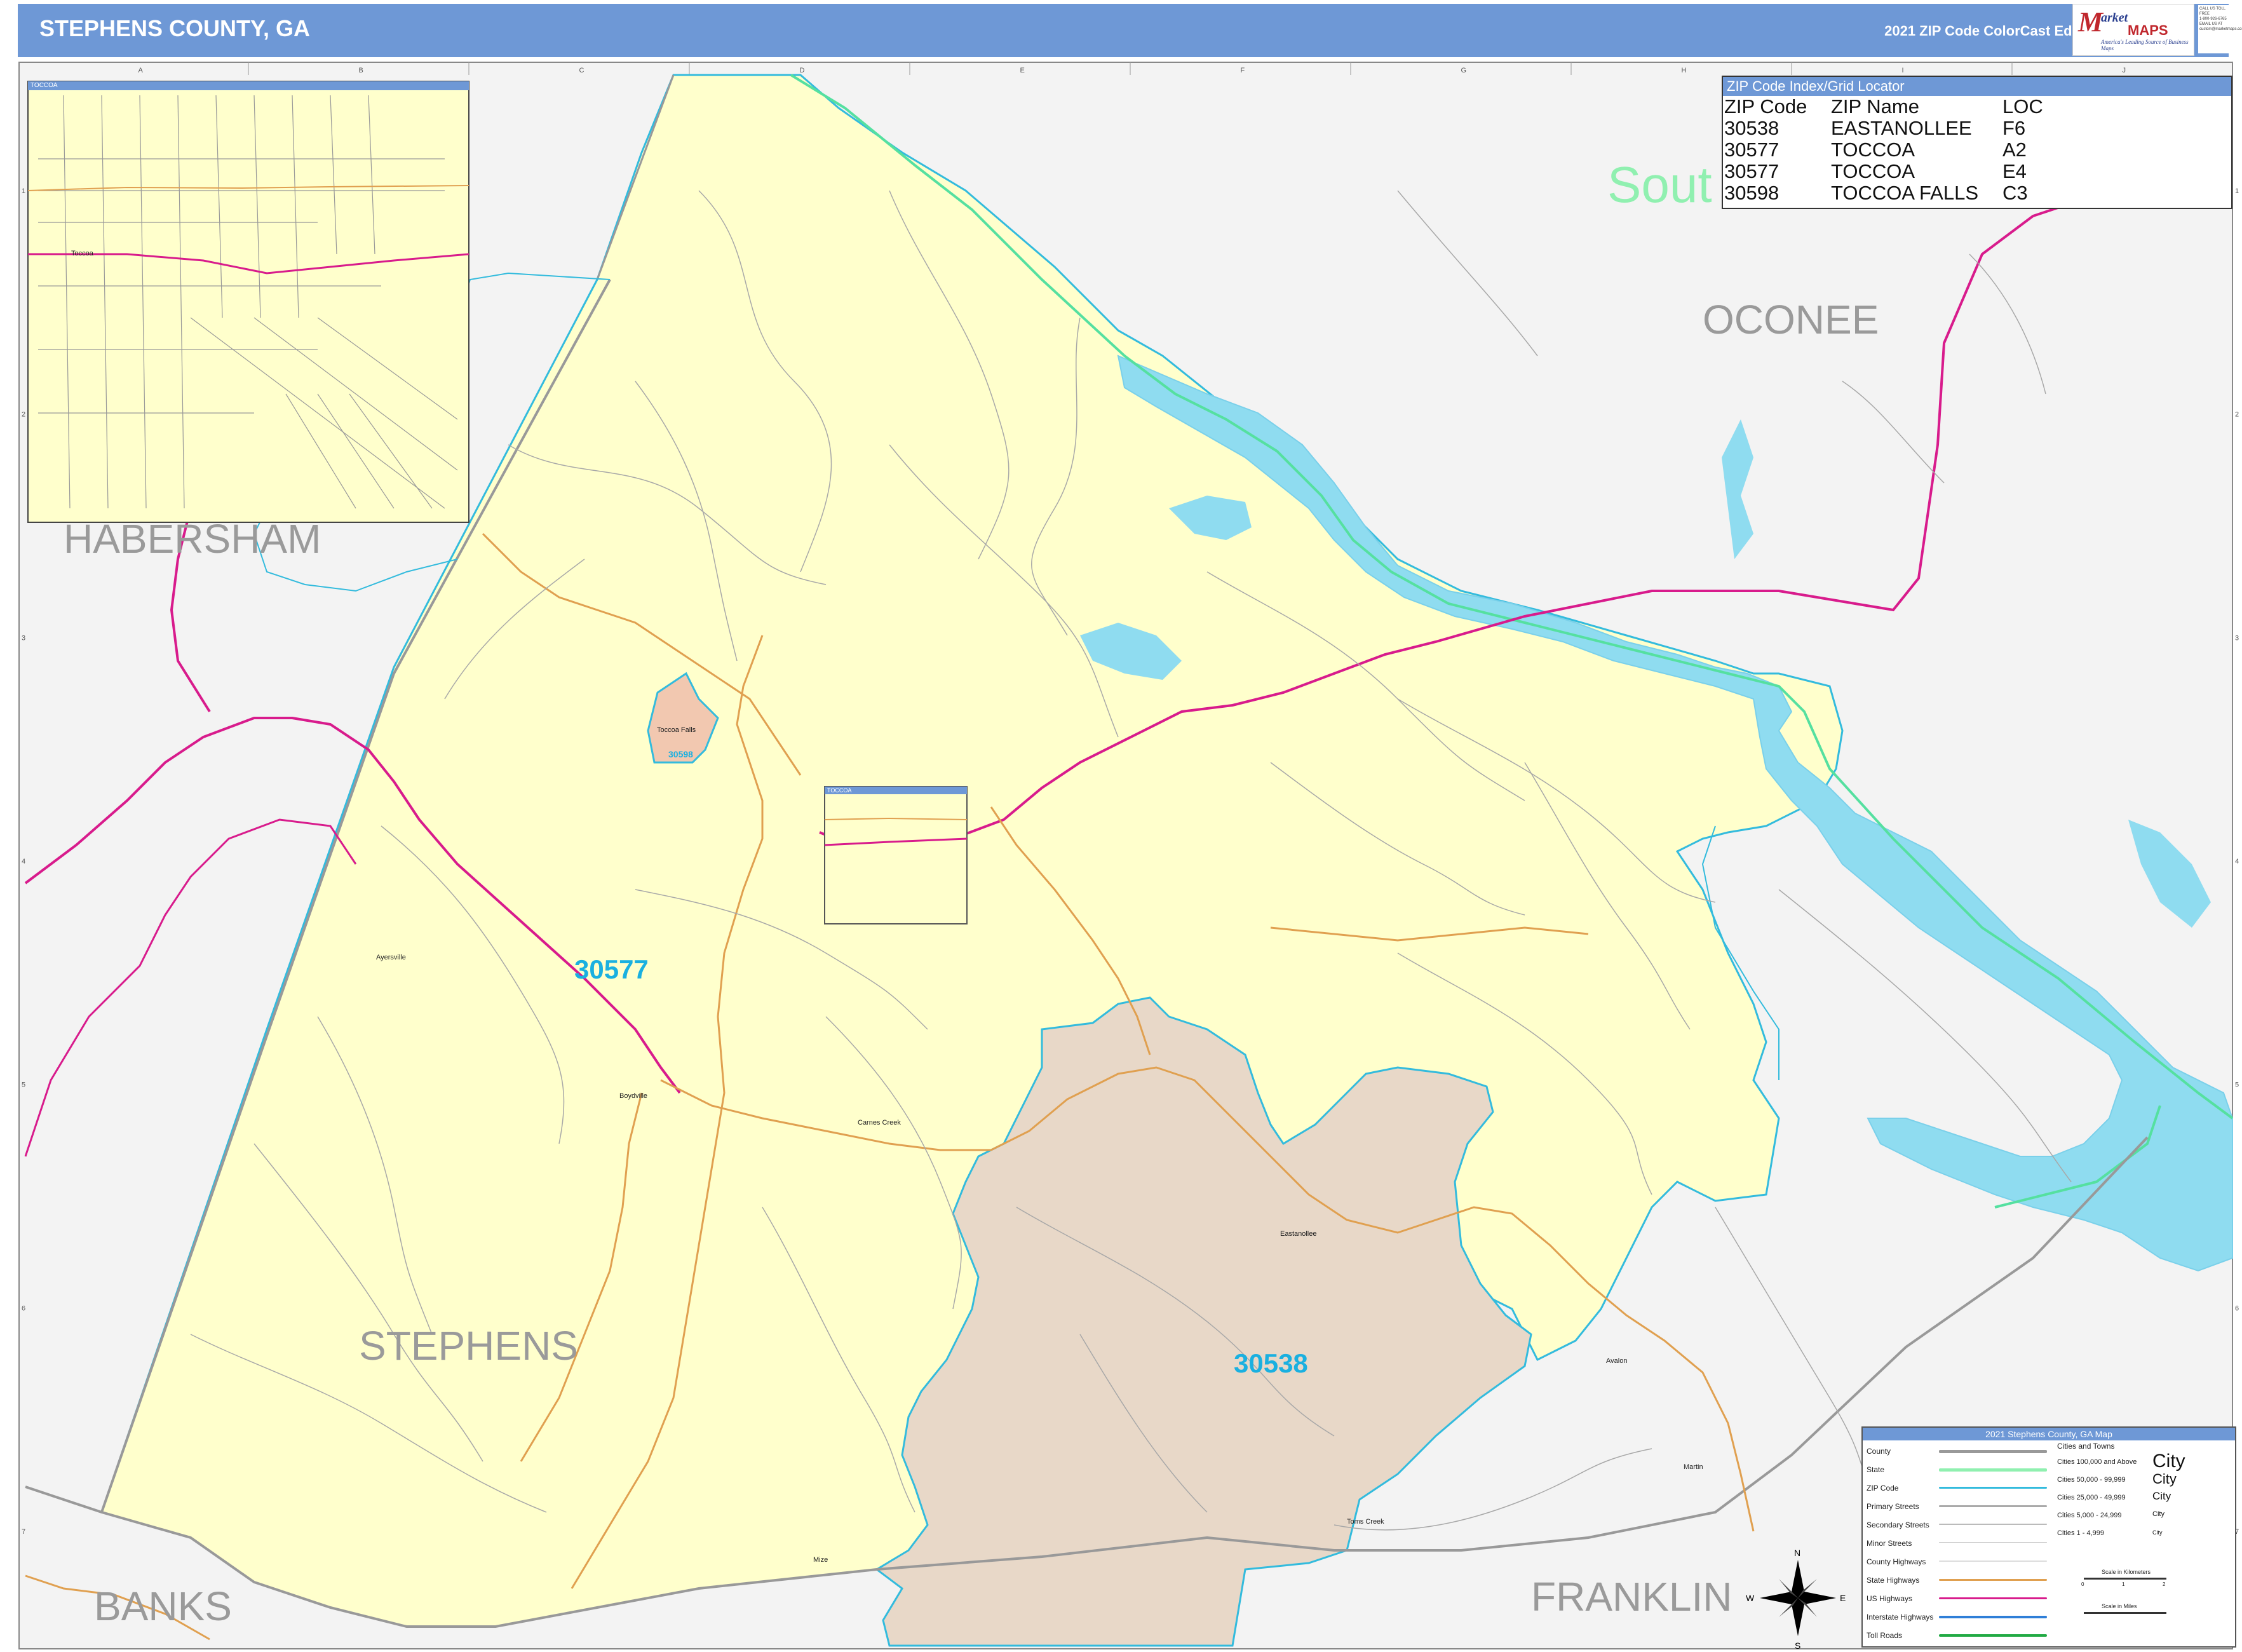  What do you see at coordinates (2082, 1584) in the screenshot?
I see `scale-tick: 0` at bounding box center [2082, 1584].